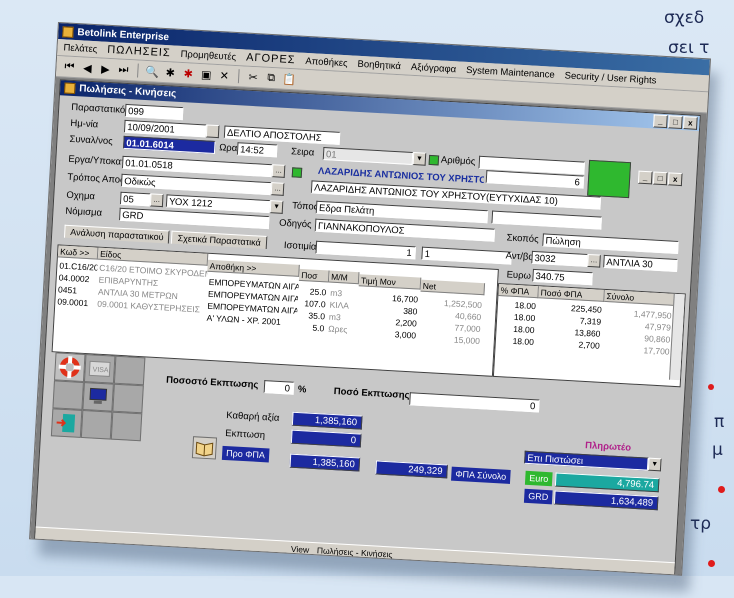  I want to click on next-record-icon: ▶, so click(105, 68).